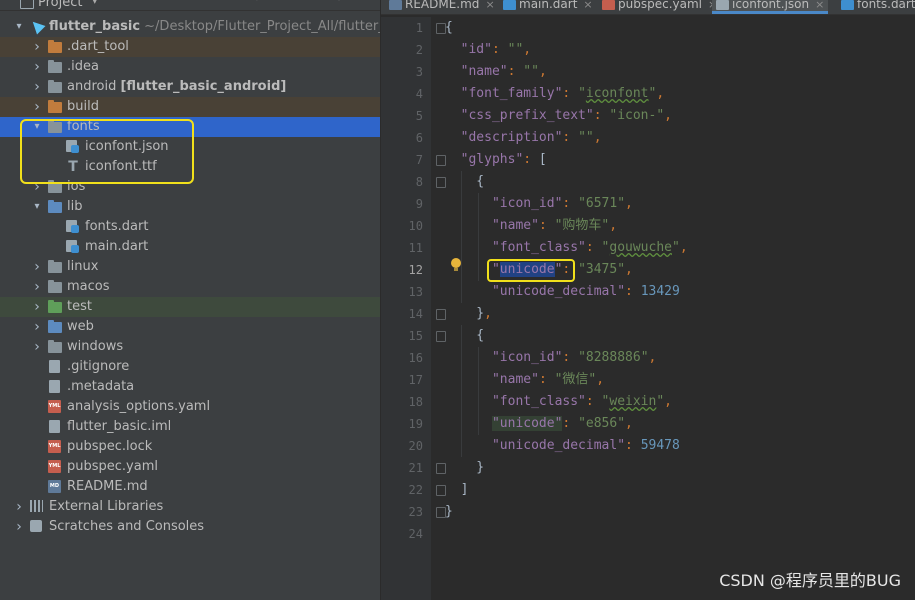 This screenshot has height=600, width=915. Describe the element at coordinates (558, 116) in the screenshot. I see `code-line: "css_prefix_text": "icon-",` at that location.